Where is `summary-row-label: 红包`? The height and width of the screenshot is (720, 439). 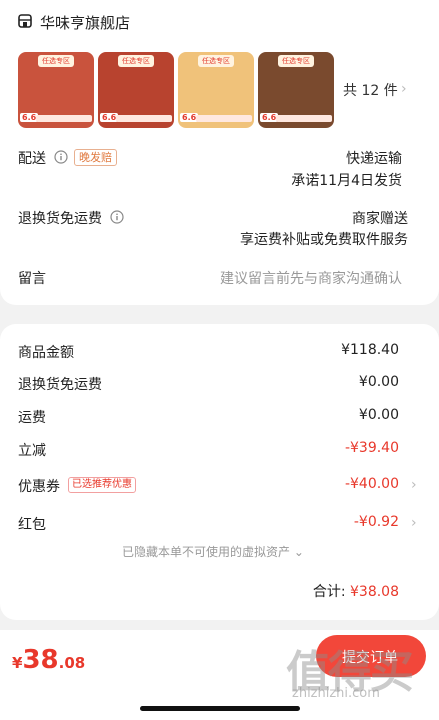
summary-row-label: 红包 is located at coordinates (32, 524).